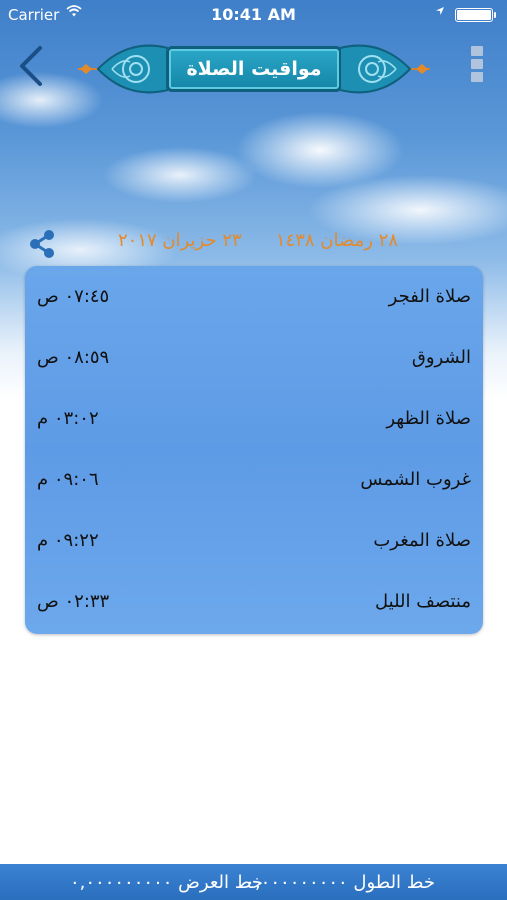  I want to click on chevron-left-icon, so click(31, 66).